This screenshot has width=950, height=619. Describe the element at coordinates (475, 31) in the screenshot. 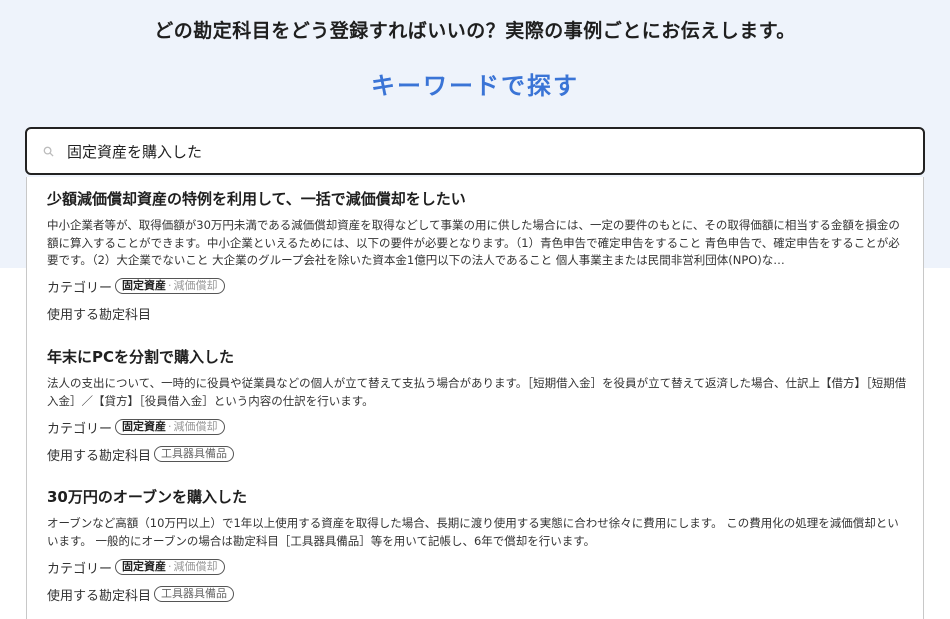

I see `page-headline: どの勘定科目をどう登録すればいいの？実際の事例ごとにお伝えします。` at that location.